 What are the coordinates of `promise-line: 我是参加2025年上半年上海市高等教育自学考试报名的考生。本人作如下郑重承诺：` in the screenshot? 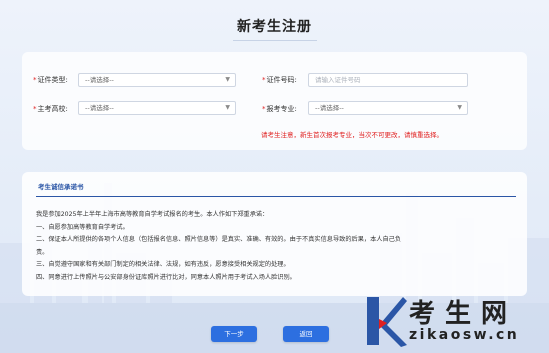 It's located at (152, 214).